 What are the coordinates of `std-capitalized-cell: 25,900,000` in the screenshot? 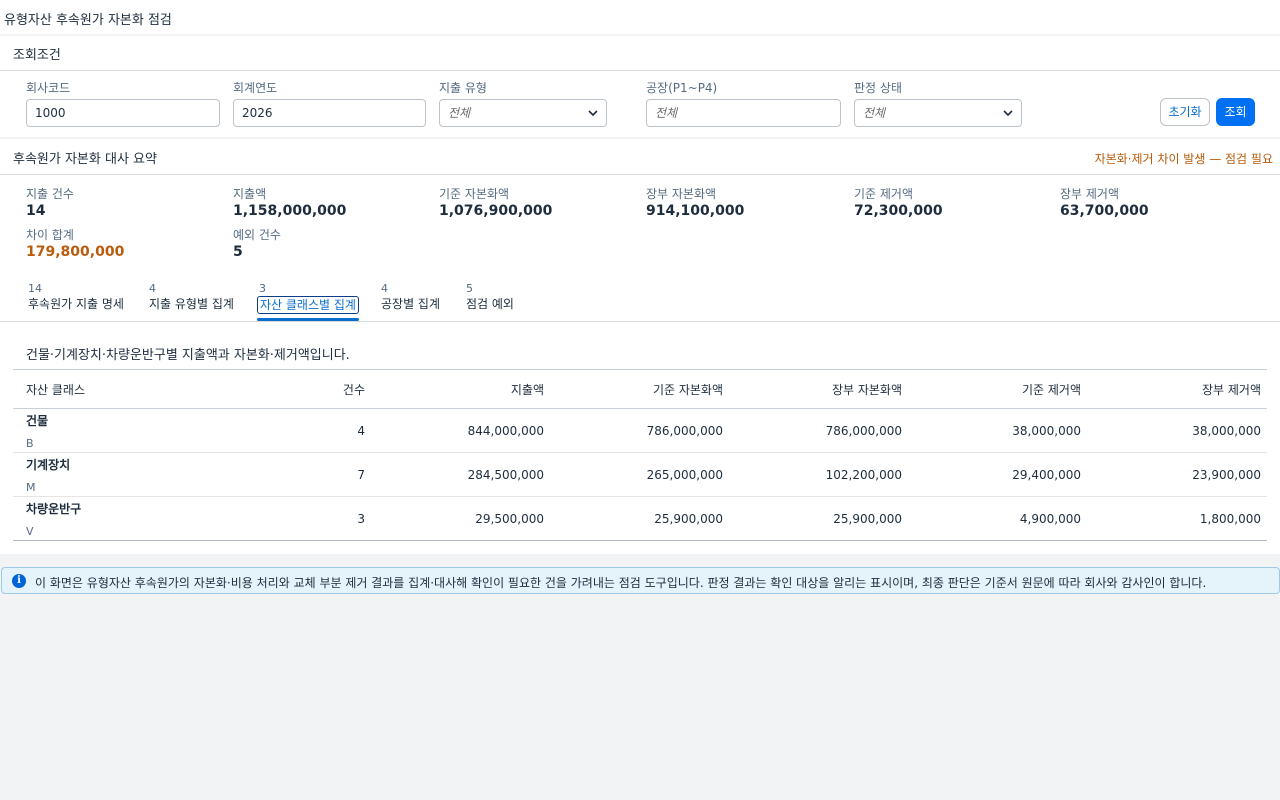 It's located at (639, 518).